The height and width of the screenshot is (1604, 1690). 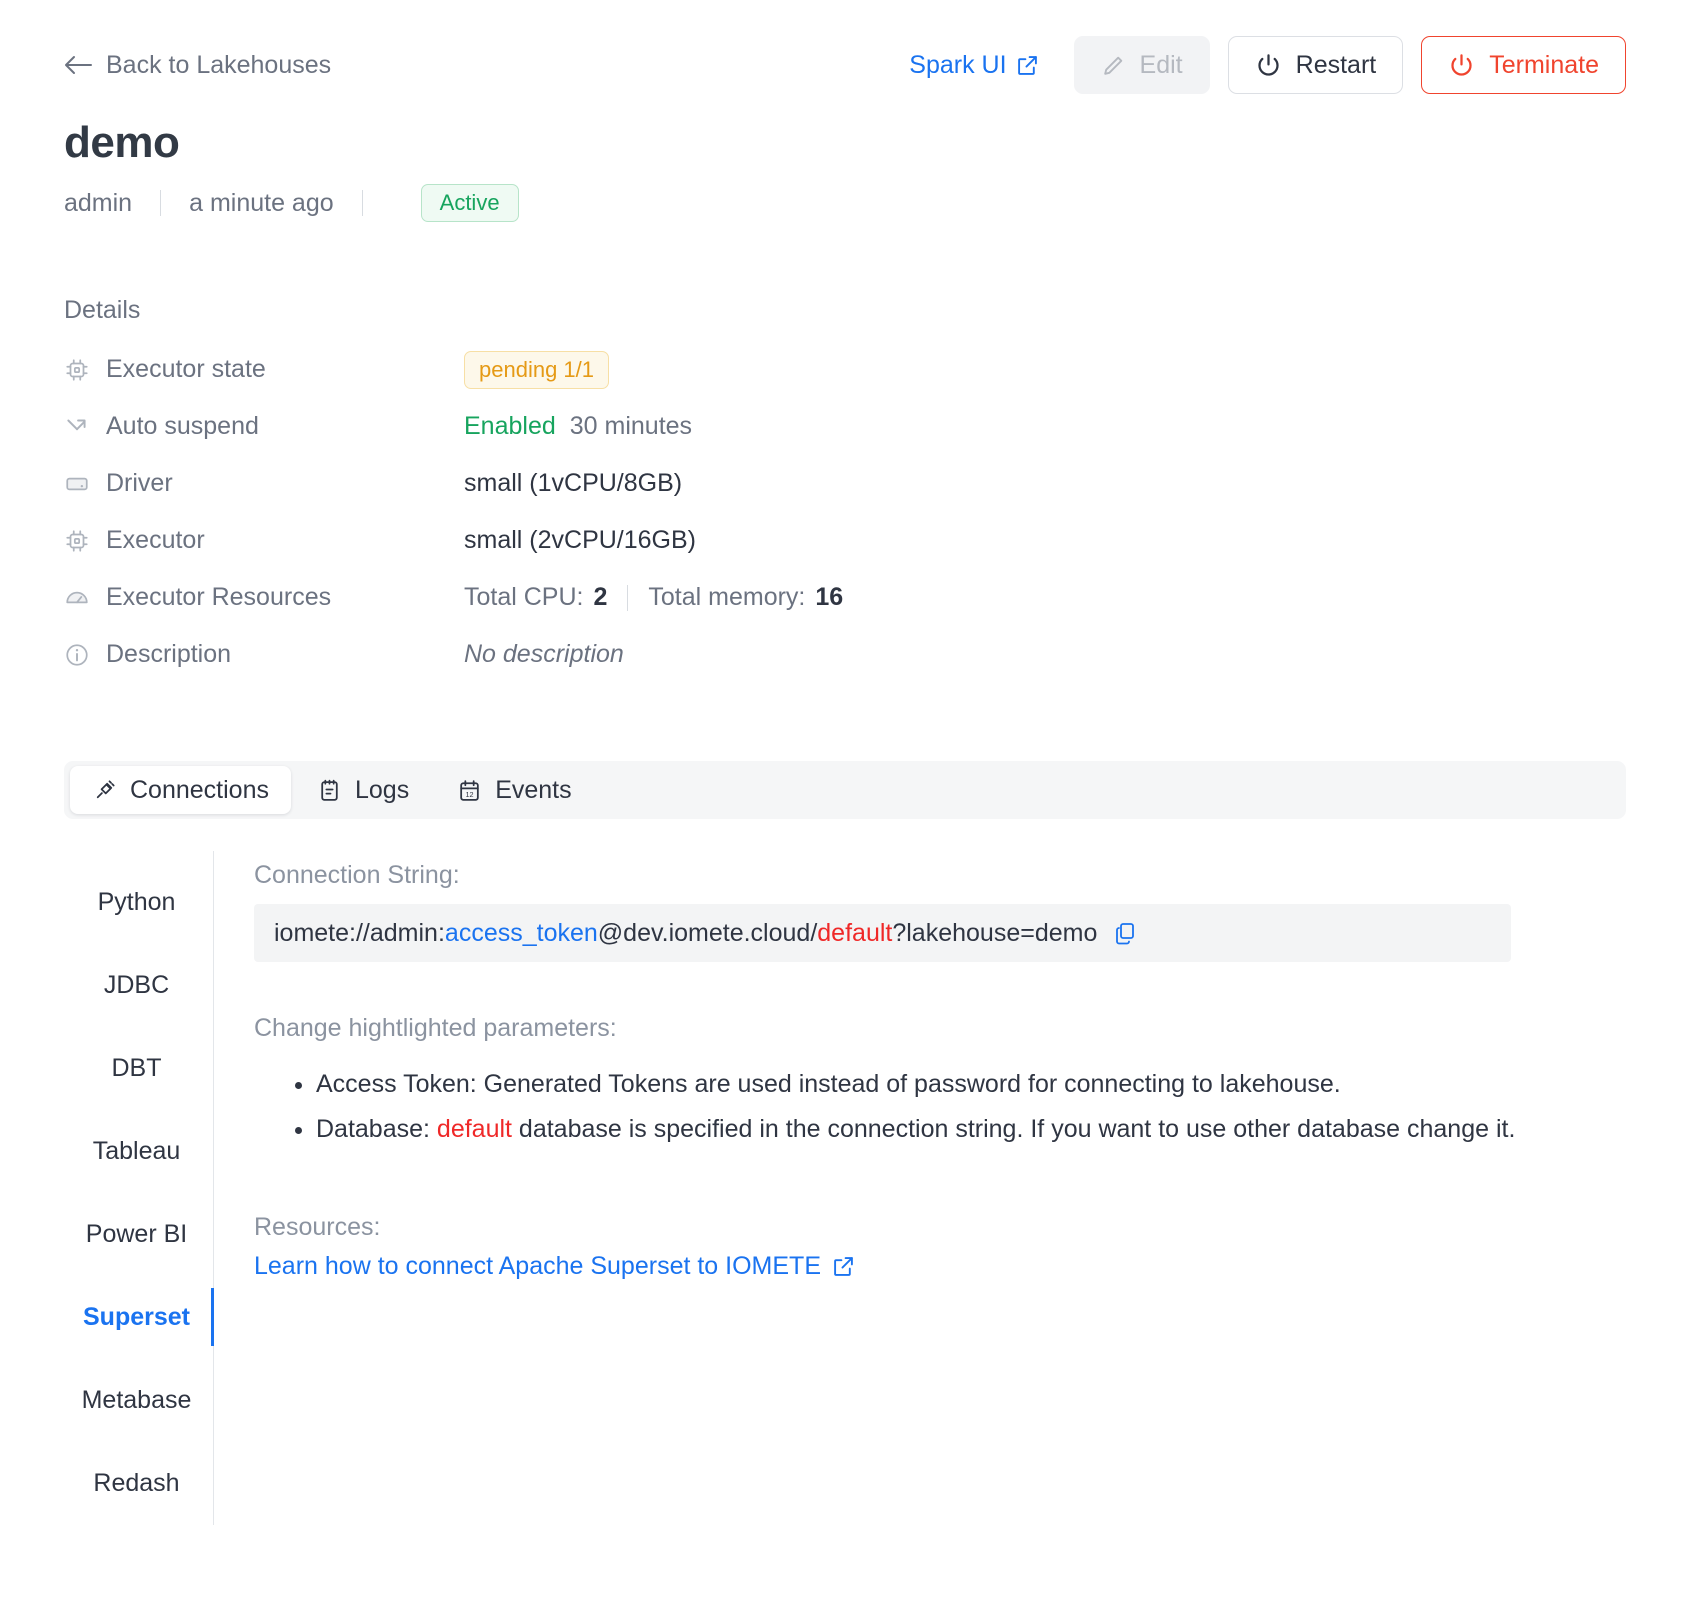 I want to click on info-icon, so click(x=77, y=655).